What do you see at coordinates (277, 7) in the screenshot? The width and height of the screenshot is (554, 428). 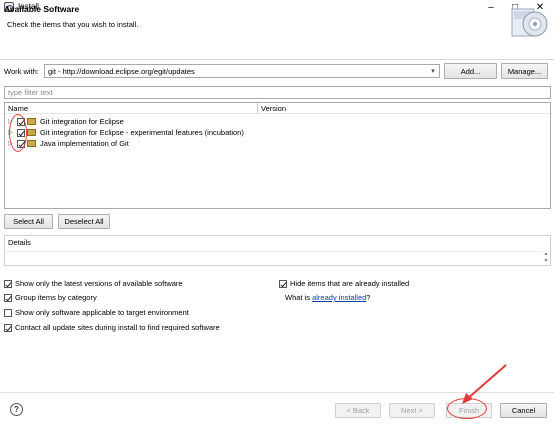 I see `title-bar` at bounding box center [277, 7].